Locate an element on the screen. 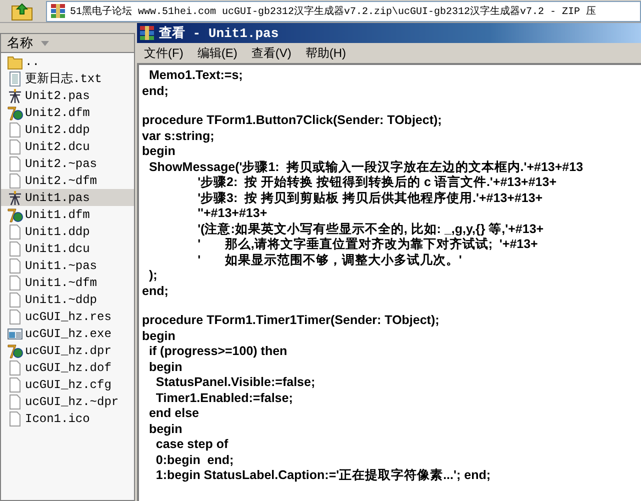 The width and height of the screenshot is (641, 501). file-list-item: Unit1.~ddp is located at coordinates (67, 299).